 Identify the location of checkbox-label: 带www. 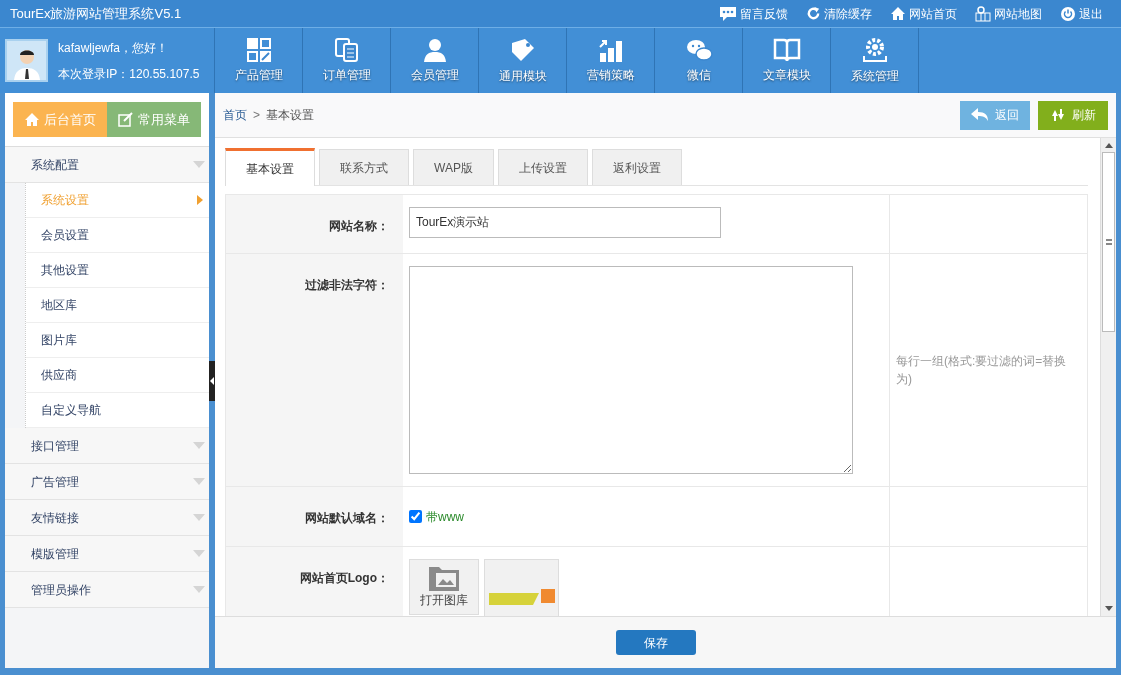
(445, 517).